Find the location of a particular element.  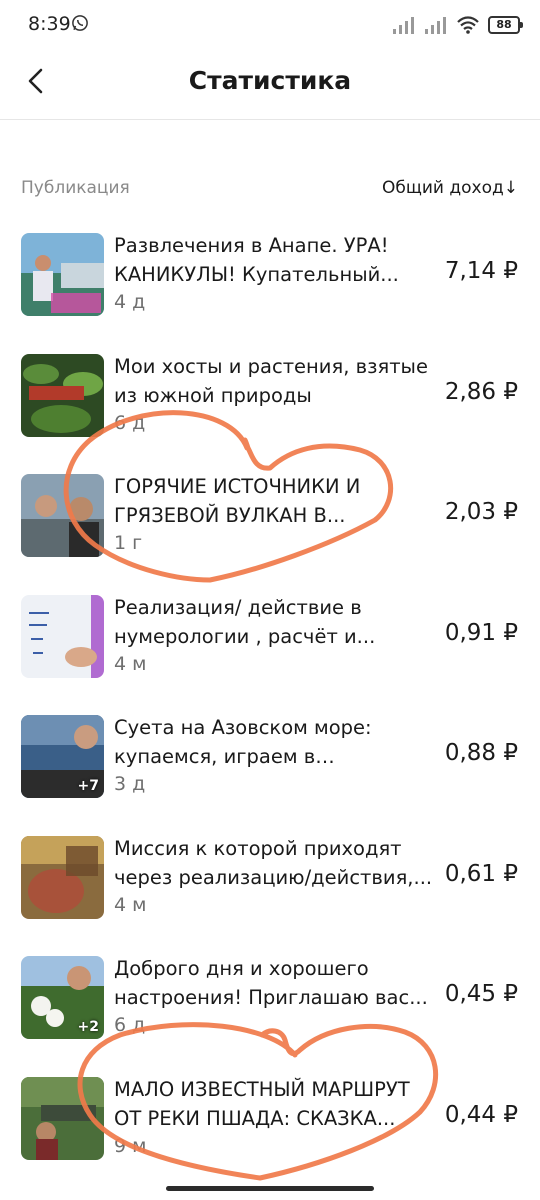

more-images-badge: +7 is located at coordinates (88, 786).